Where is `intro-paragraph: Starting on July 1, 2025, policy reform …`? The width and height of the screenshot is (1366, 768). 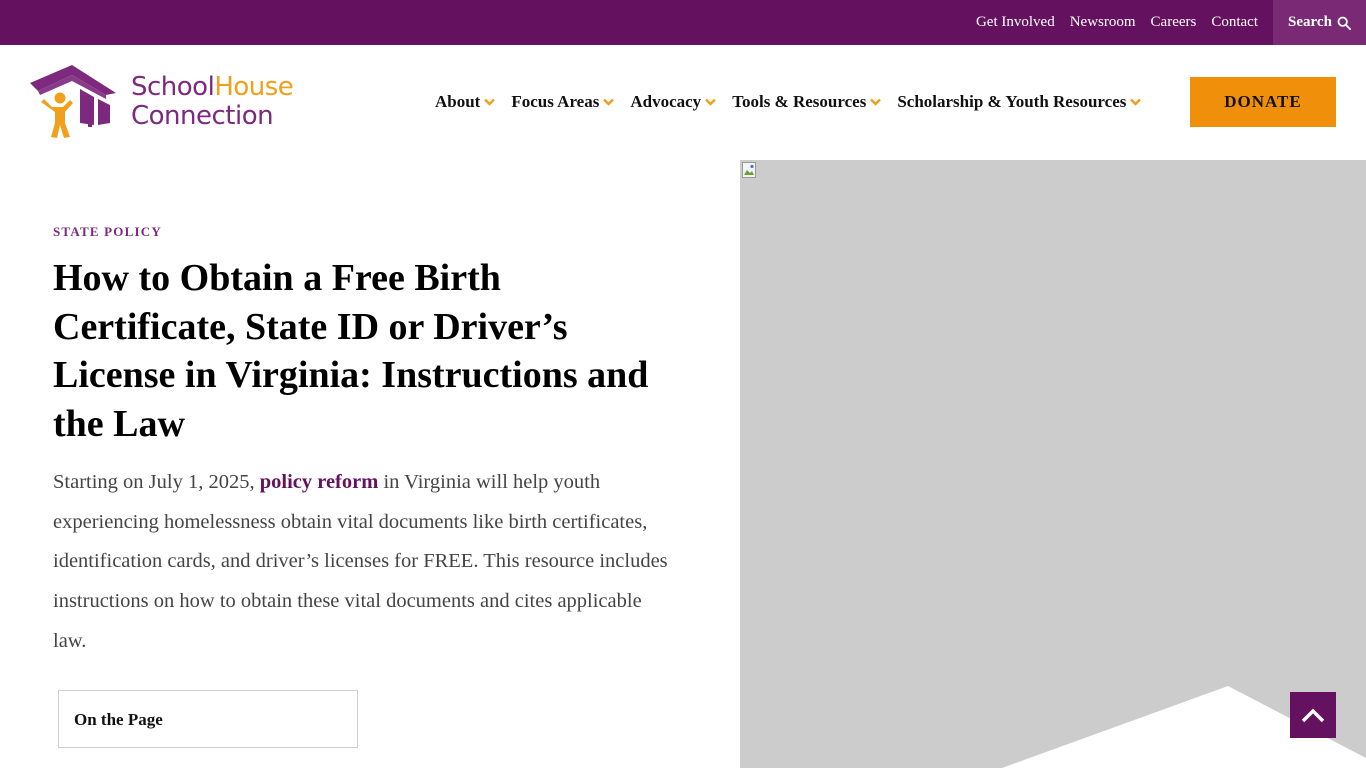 intro-paragraph: Starting on July 1, 2025, policy reform … is located at coordinates (365, 562).